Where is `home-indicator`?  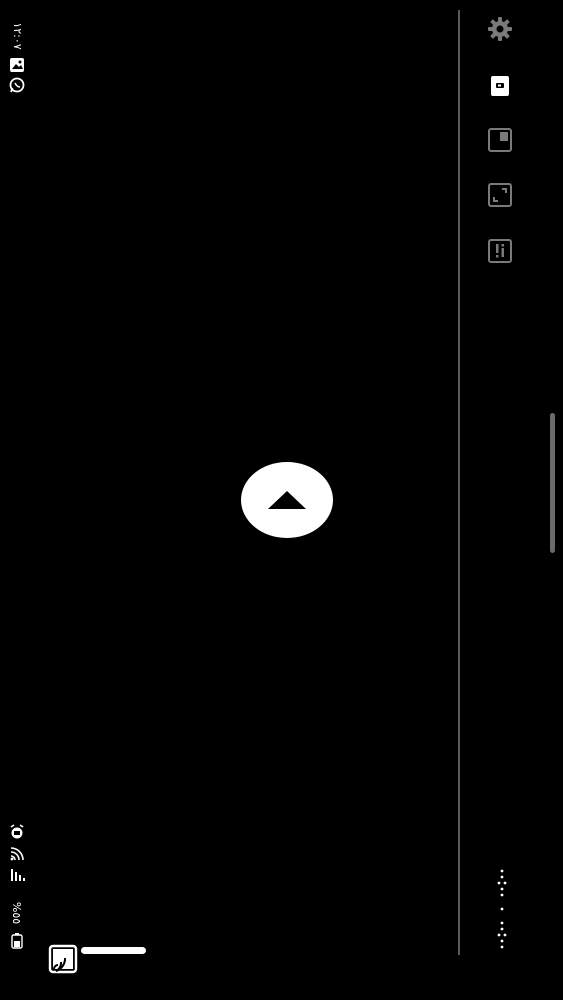
home-indicator is located at coordinates (113, 950).